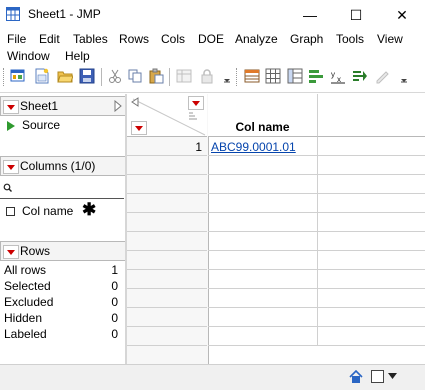 The image size is (425, 390). I want to click on menu-view: View, so click(390, 39).